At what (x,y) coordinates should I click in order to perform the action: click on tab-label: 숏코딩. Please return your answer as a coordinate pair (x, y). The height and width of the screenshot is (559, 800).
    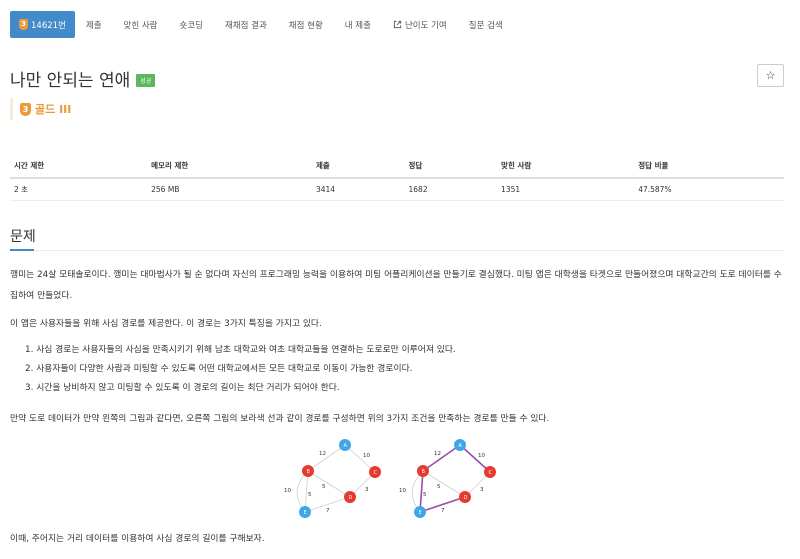
    Looking at the image, I should click on (191, 25).